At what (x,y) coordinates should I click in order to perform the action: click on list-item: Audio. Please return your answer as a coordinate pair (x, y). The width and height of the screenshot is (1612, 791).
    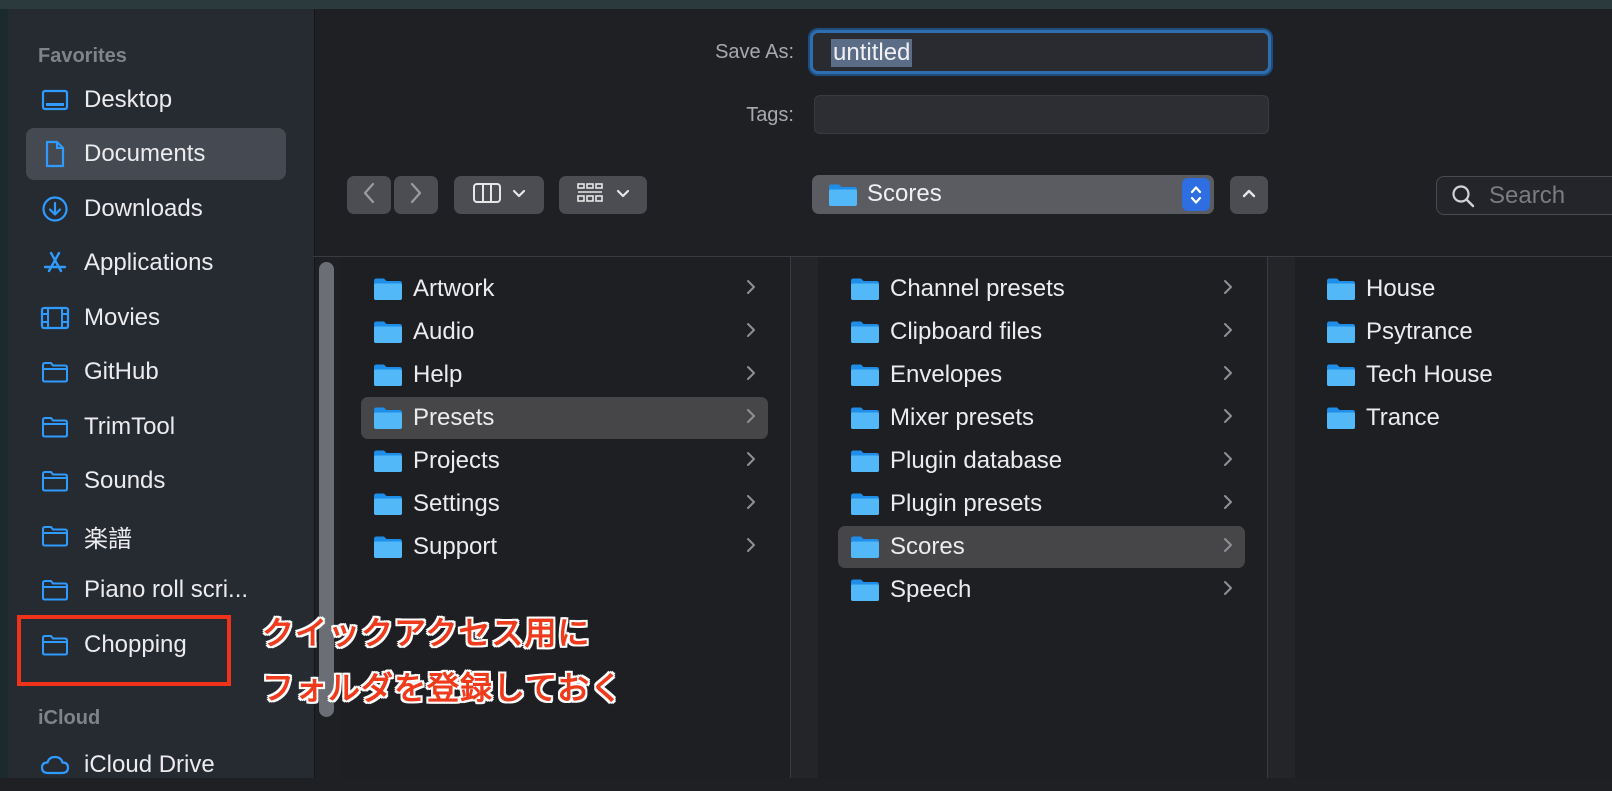
    Looking at the image, I should click on (564, 332).